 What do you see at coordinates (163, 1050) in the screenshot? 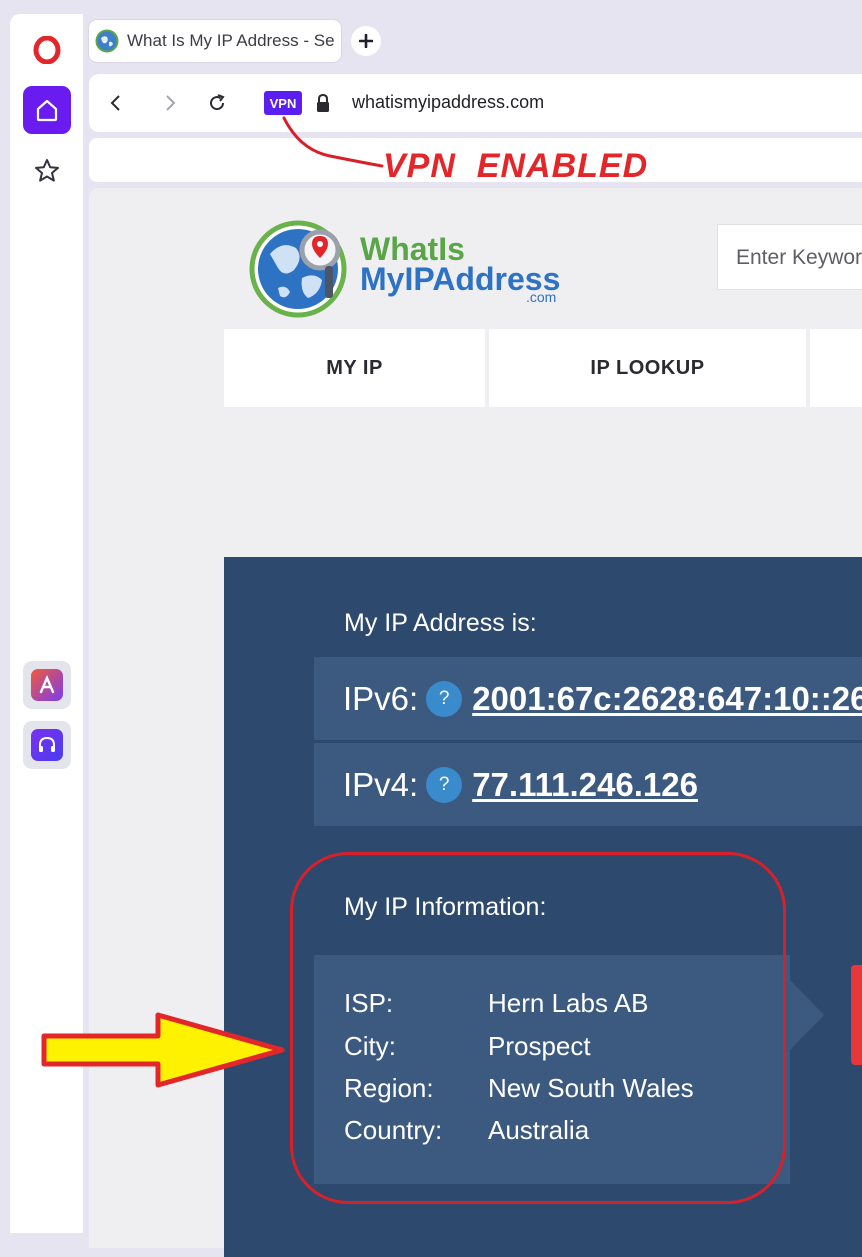
I see `annotation-yellow-arrow` at bounding box center [163, 1050].